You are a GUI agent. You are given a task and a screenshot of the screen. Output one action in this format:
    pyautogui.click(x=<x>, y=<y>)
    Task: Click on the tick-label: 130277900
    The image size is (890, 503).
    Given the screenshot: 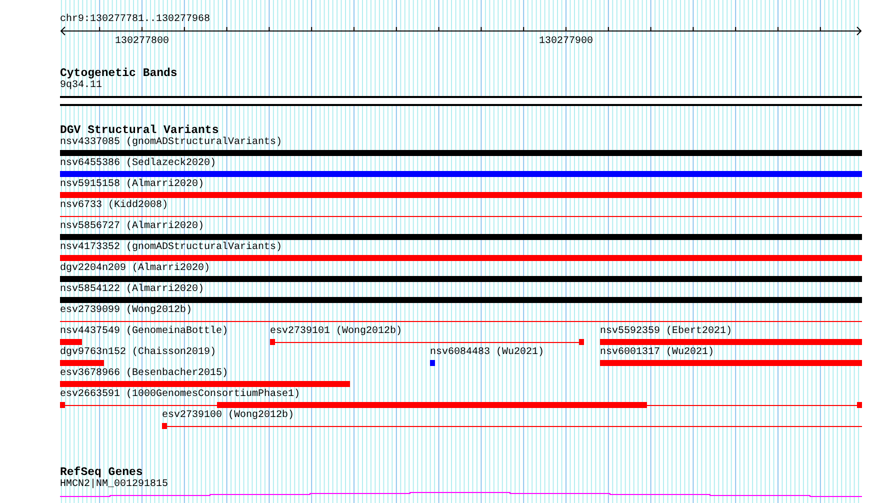 What is the action you would take?
    pyautogui.click(x=566, y=42)
    